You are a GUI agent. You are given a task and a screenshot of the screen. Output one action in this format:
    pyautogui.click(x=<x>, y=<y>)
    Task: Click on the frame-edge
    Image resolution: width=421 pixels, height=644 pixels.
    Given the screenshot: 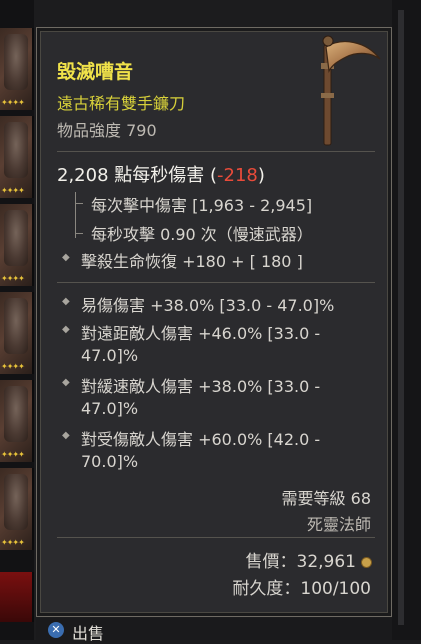 What is the action you would take?
    pyautogui.click(x=401, y=317)
    